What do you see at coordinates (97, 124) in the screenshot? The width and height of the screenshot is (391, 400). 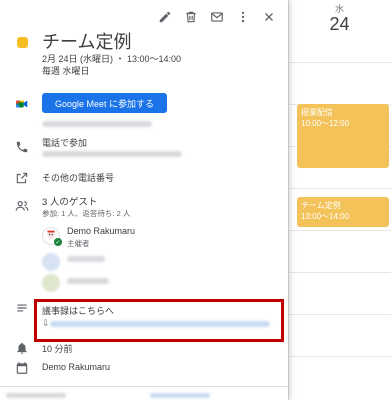 I see `meet-link-blurred` at bounding box center [97, 124].